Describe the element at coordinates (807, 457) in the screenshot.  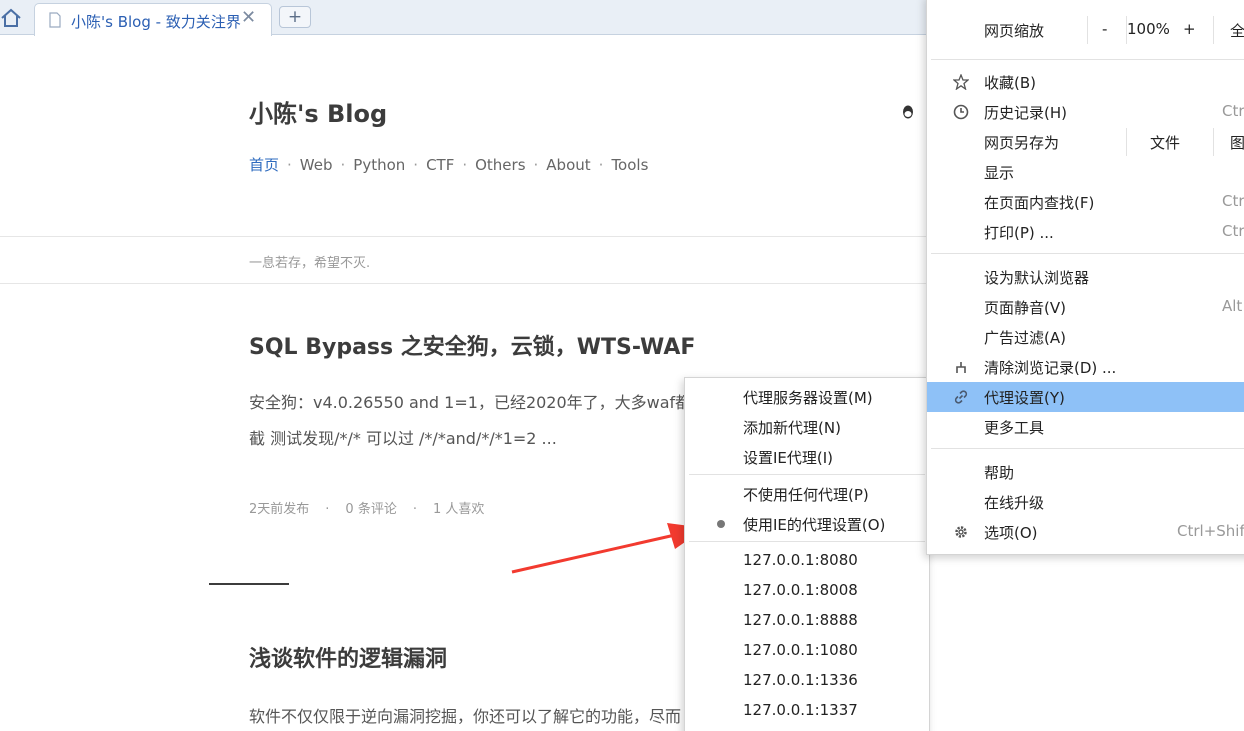
I see `set-ie-proxy: 设置IE代理(I)` at that location.